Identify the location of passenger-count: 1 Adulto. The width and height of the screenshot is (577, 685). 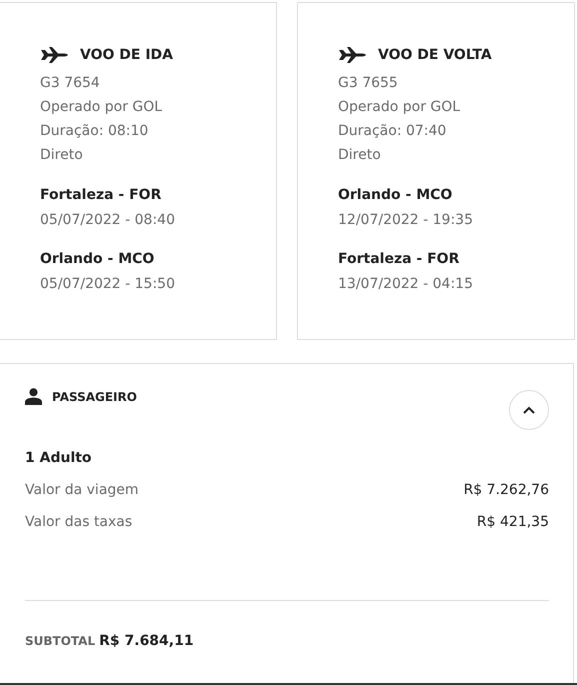
(59, 458).